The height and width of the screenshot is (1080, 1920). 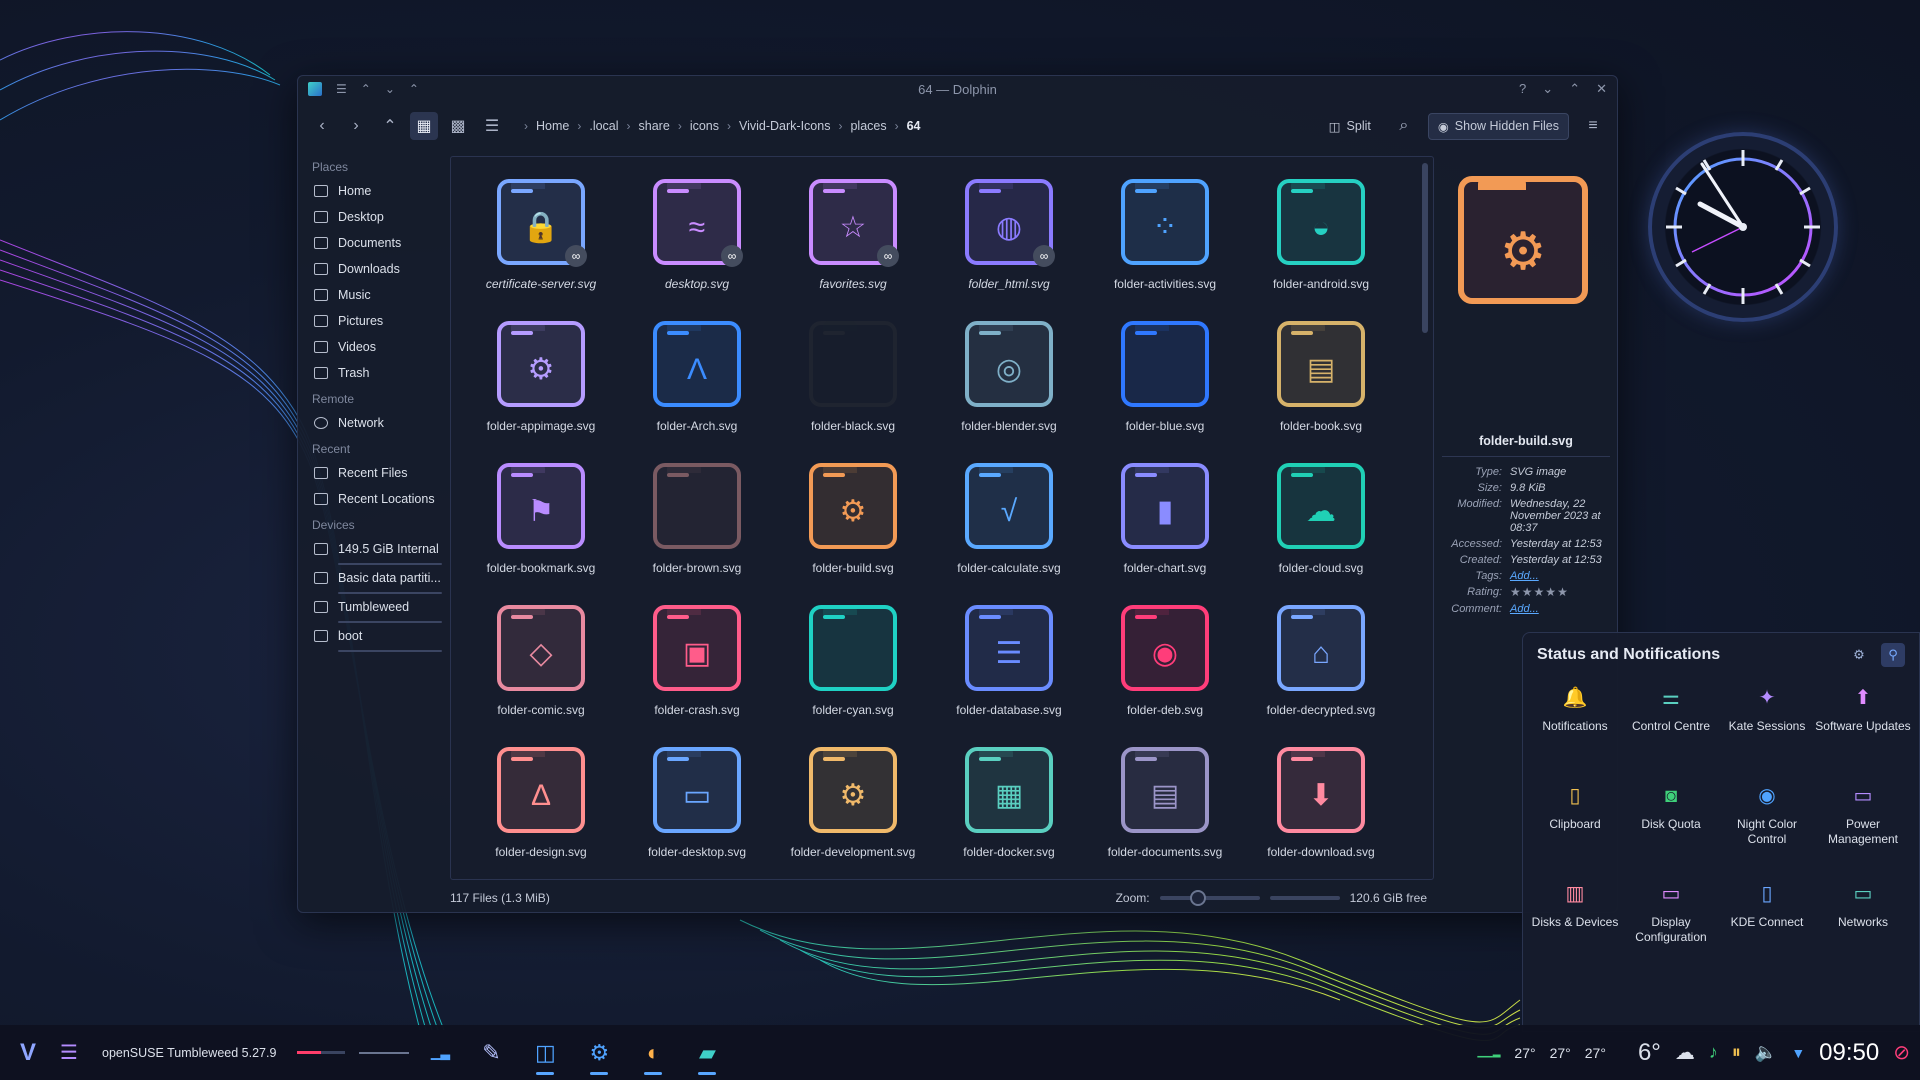 What do you see at coordinates (1671, 825) in the screenshot?
I see `tray-item: ◙ Disk Quota` at bounding box center [1671, 825].